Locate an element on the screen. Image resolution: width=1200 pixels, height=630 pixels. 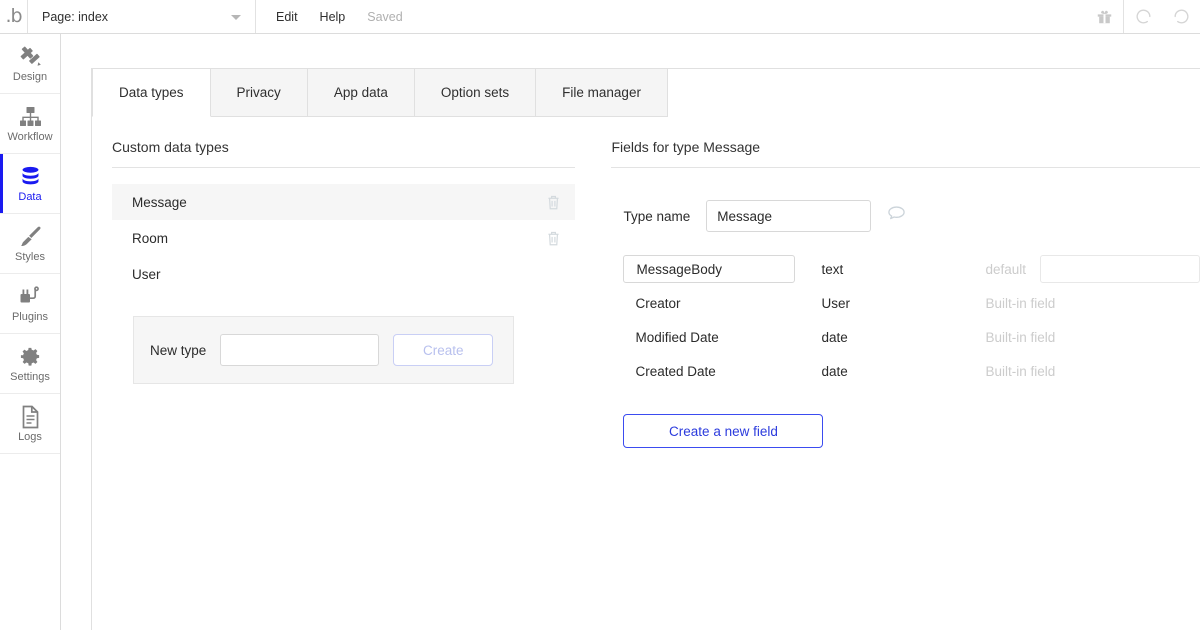
field-name: Modified Date is located at coordinates (677, 337).